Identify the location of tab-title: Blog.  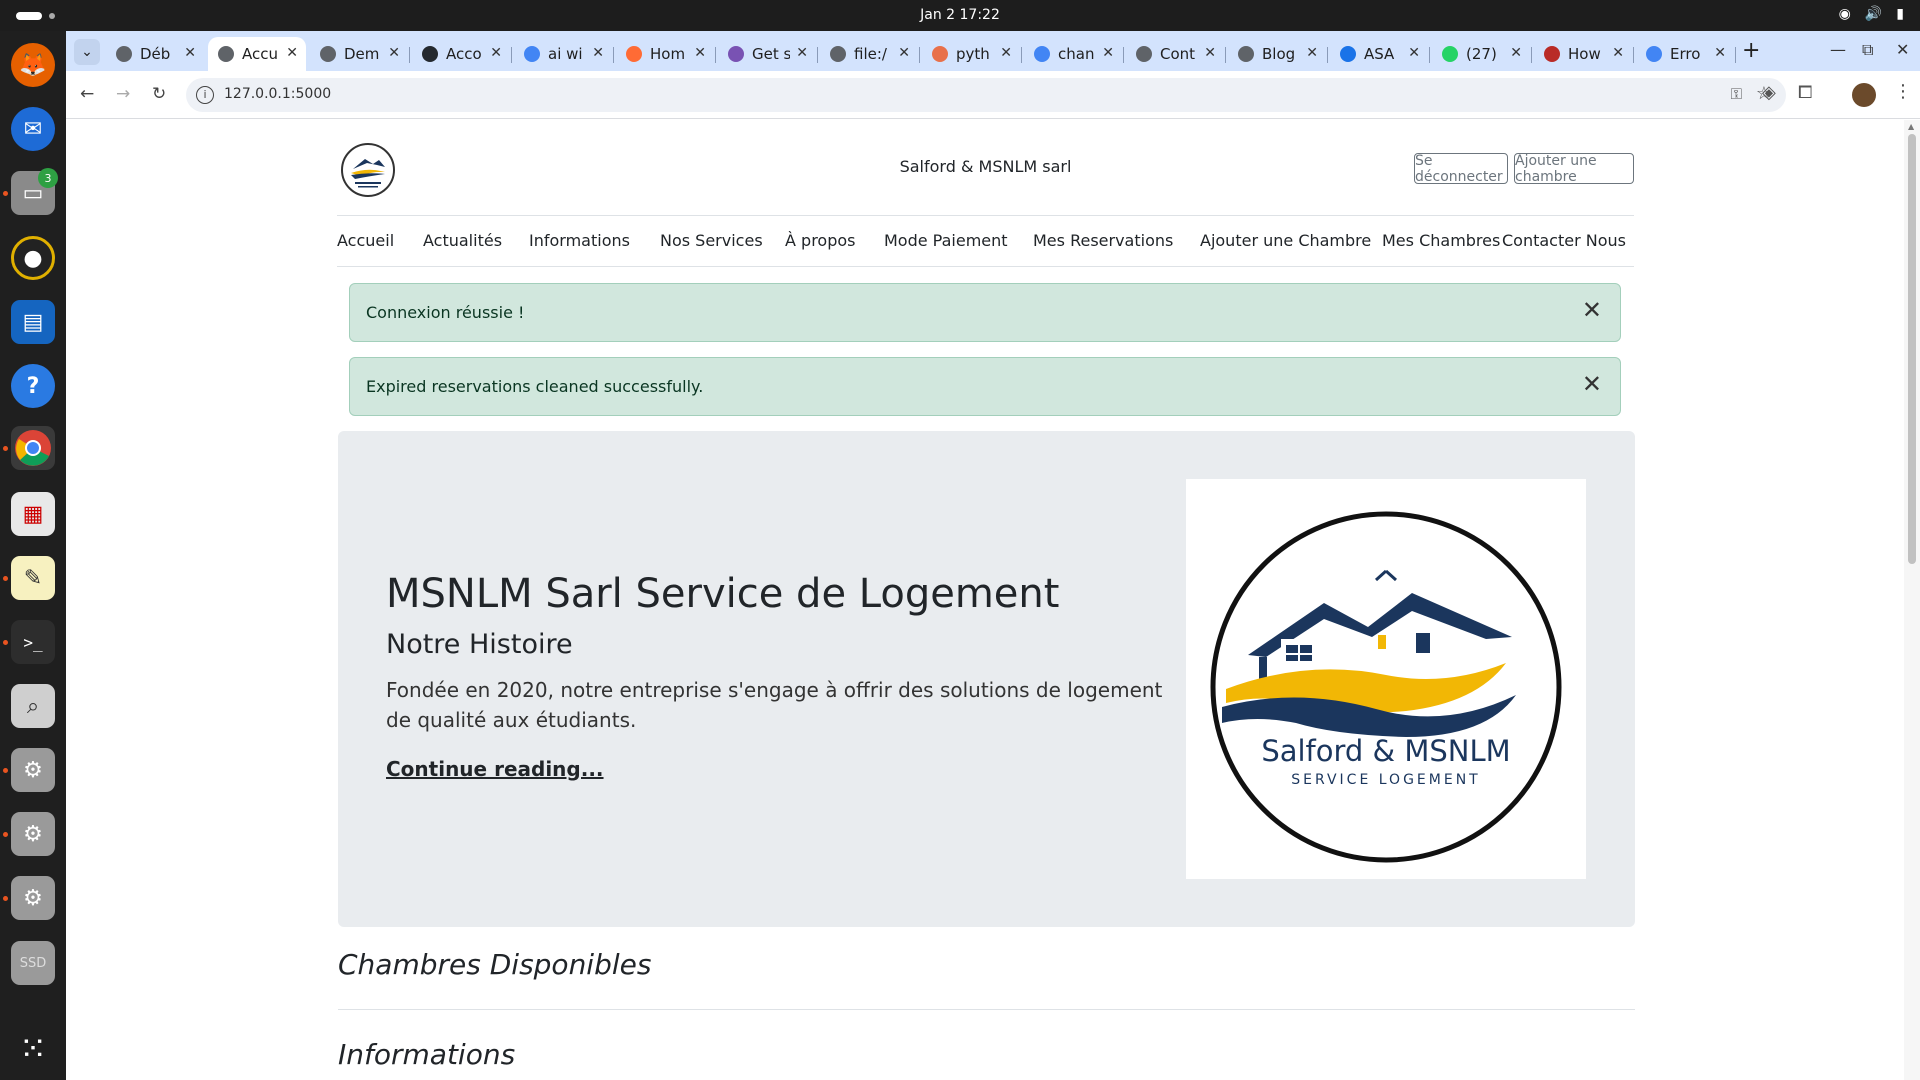
(1279, 54).